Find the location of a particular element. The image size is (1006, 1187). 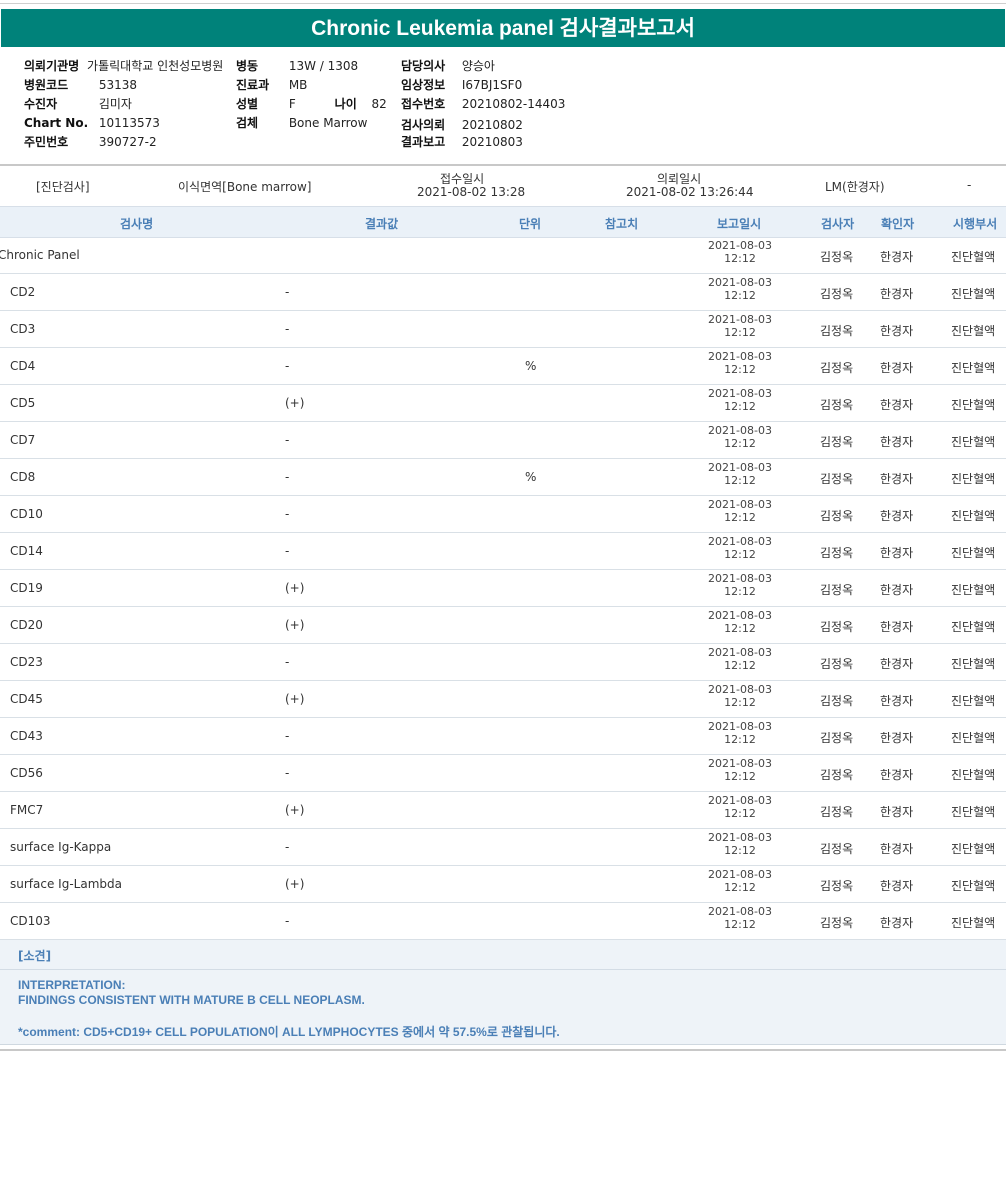

opinion-line-1: INTERPRETATION: is located at coordinates (72, 985).